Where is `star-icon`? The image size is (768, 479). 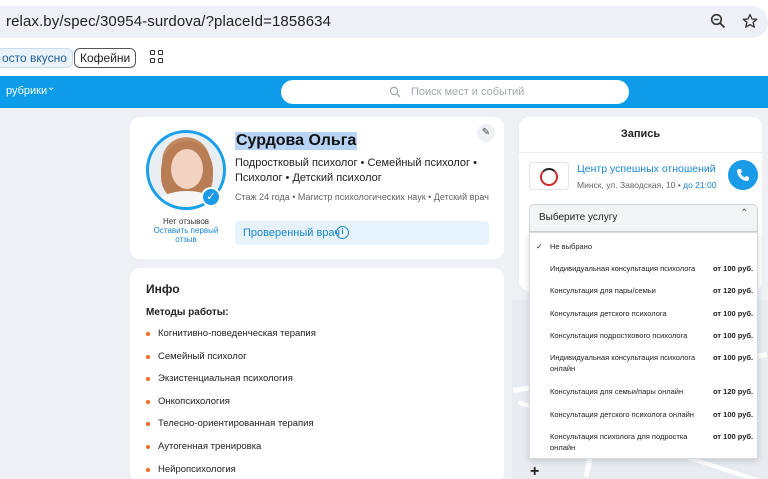 star-icon is located at coordinates (750, 23).